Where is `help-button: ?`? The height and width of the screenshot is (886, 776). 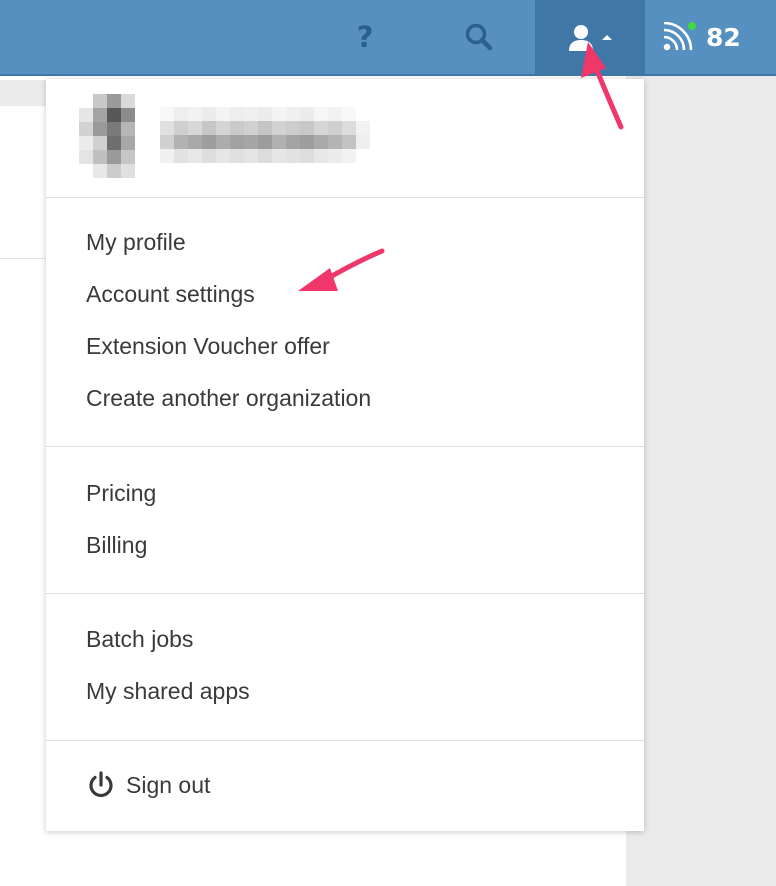
help-button: ? is located at coordinates (365, 37).